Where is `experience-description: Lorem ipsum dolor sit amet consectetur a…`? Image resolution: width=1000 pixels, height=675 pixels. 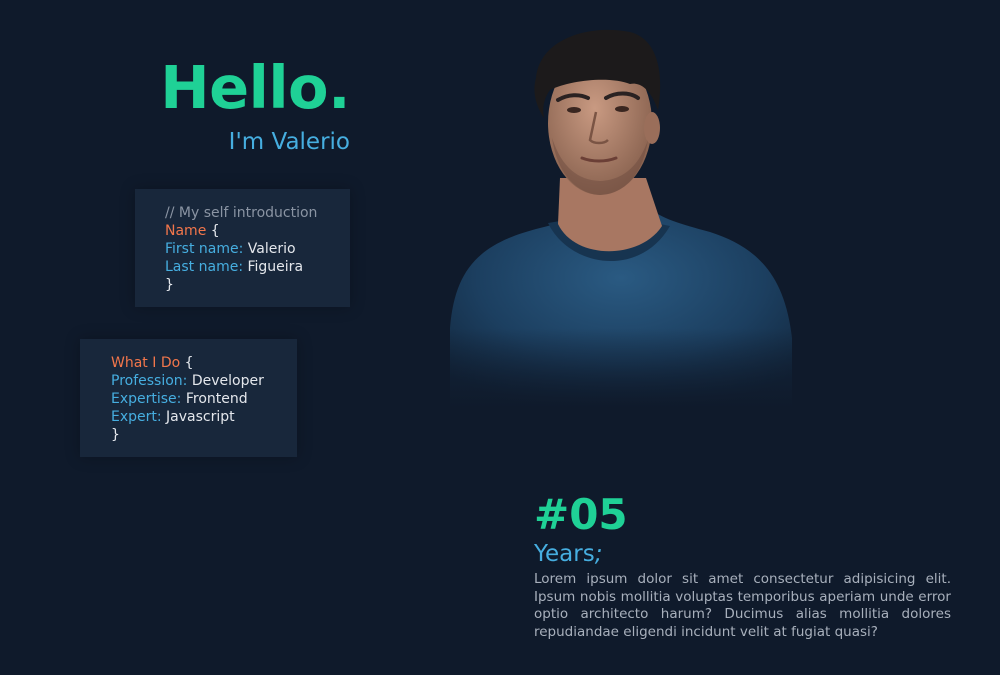 experience-description: Lorem ipsum dolor sit amet consectetur a… is located at coordinates (742, 605).